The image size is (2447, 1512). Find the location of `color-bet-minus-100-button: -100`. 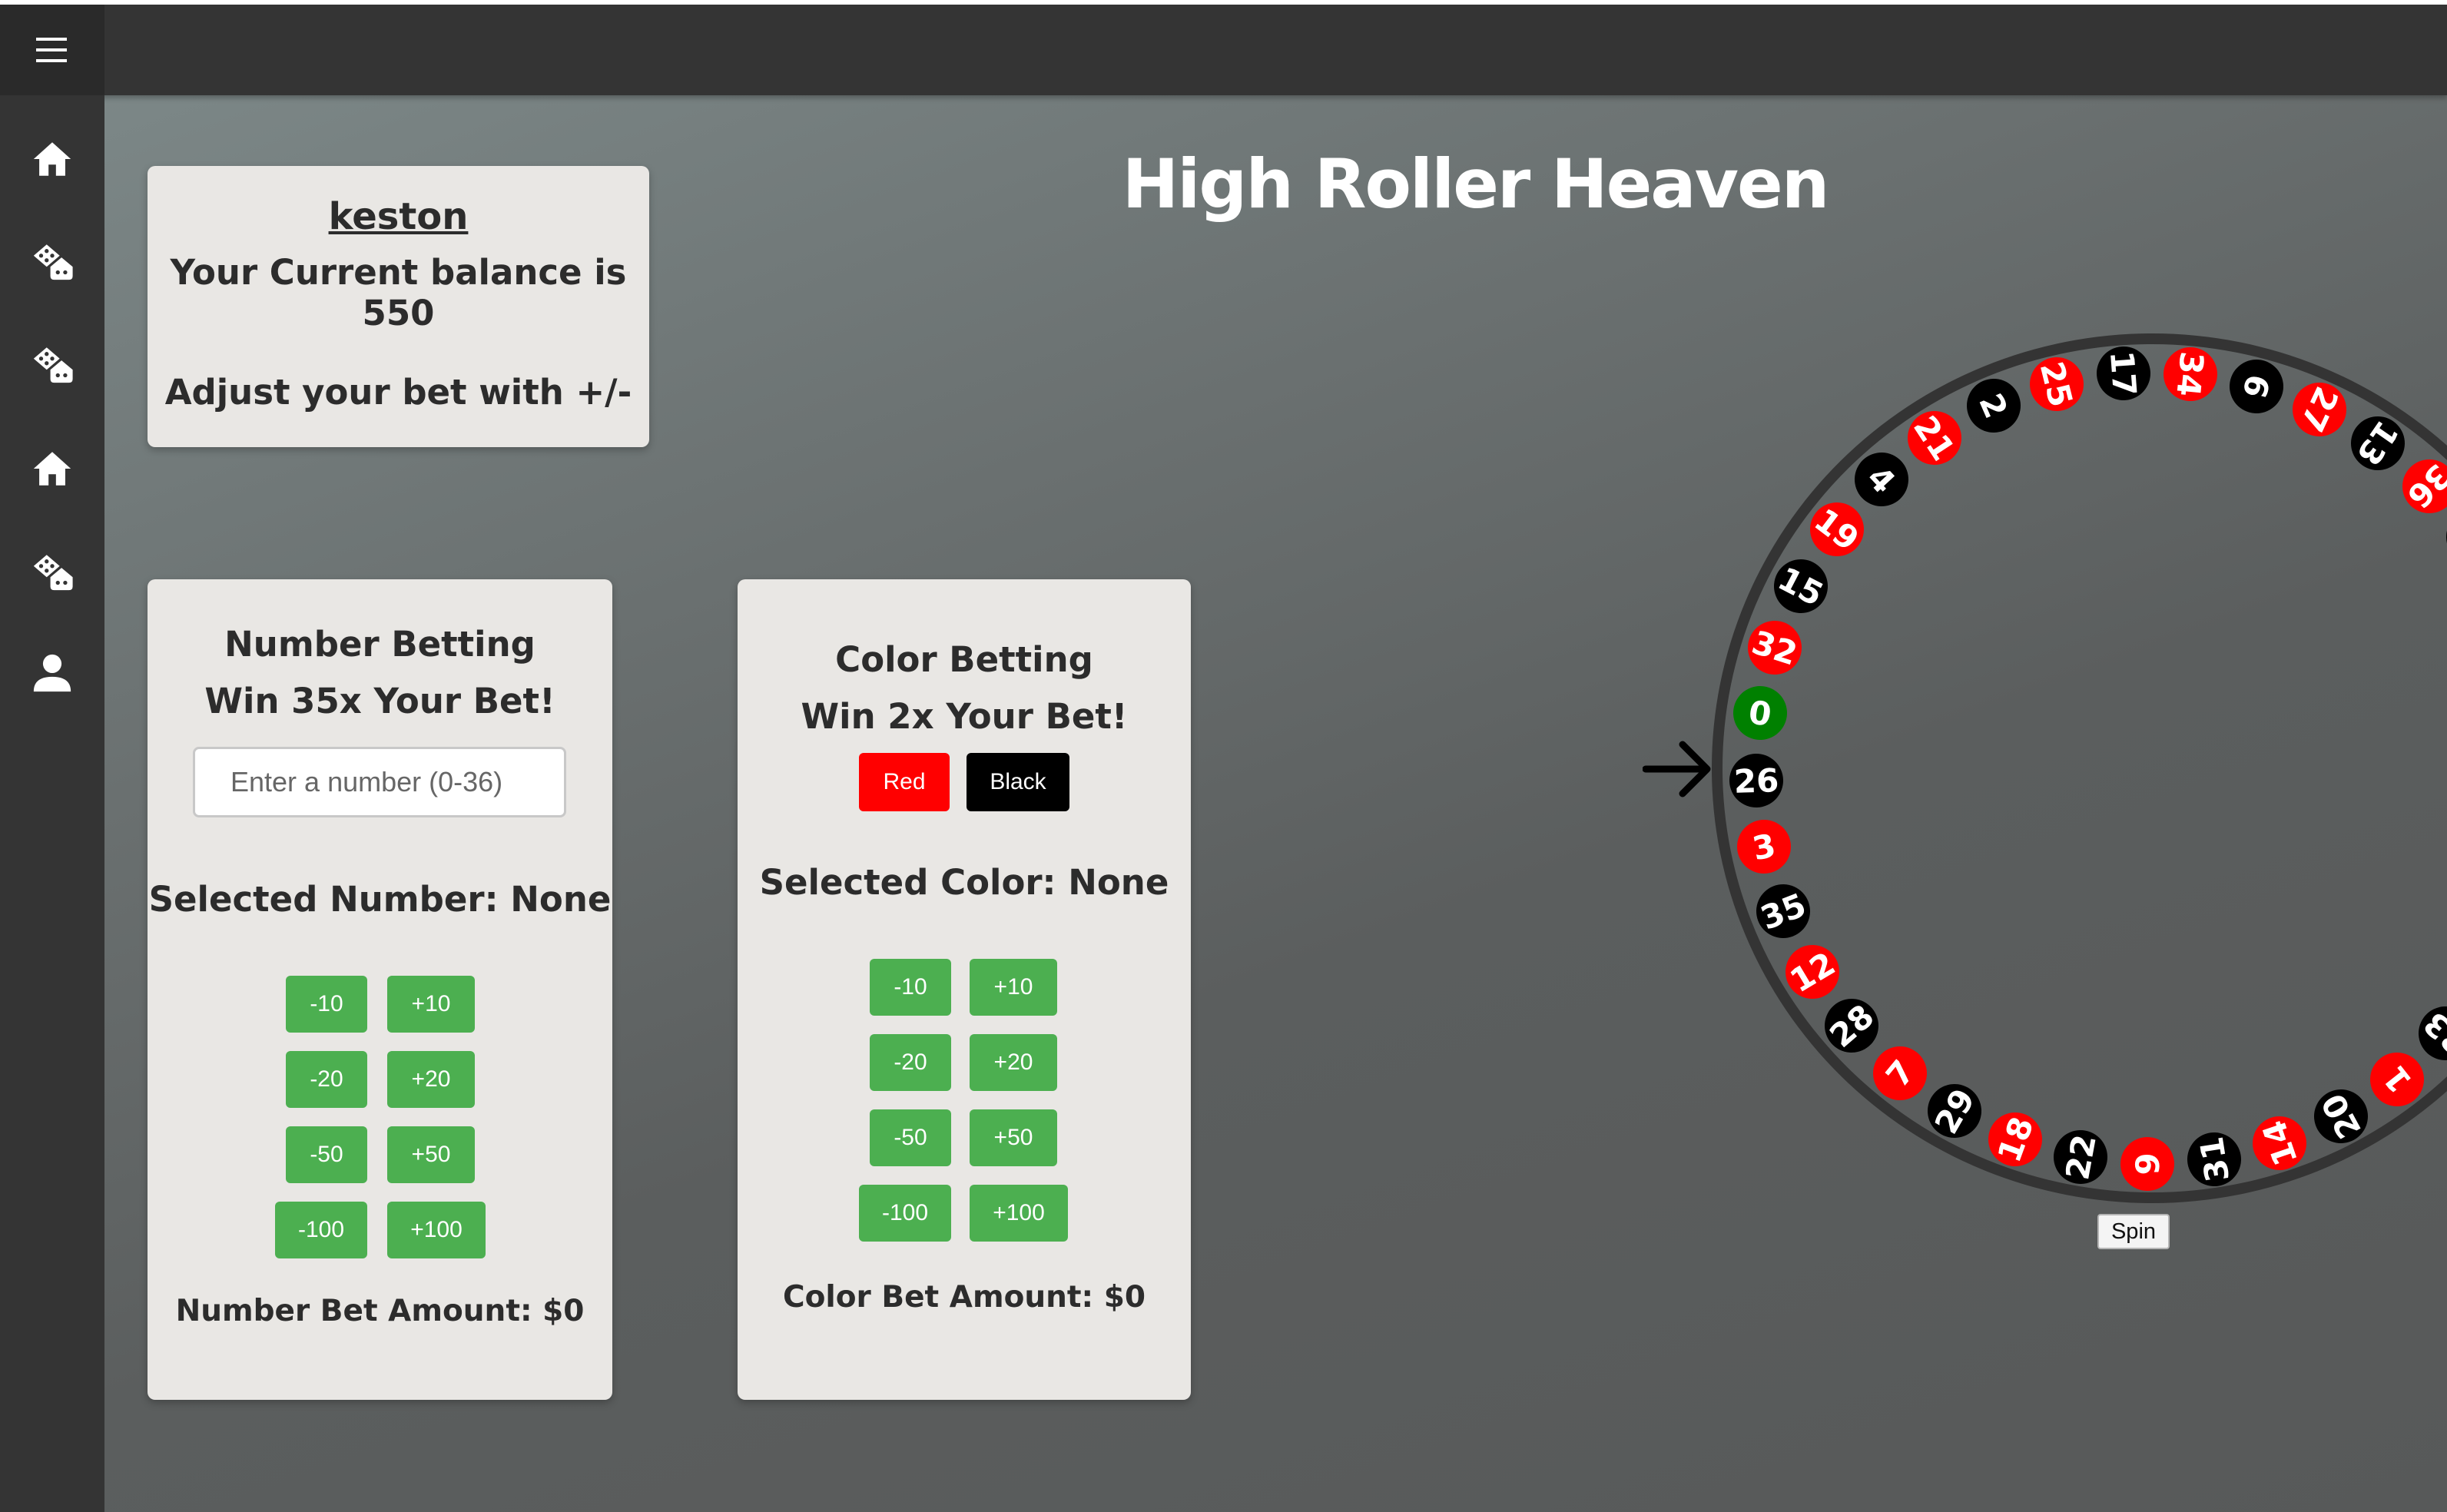

color-bet-minus-100-button: -100 is located at coordinates (905, 1214).